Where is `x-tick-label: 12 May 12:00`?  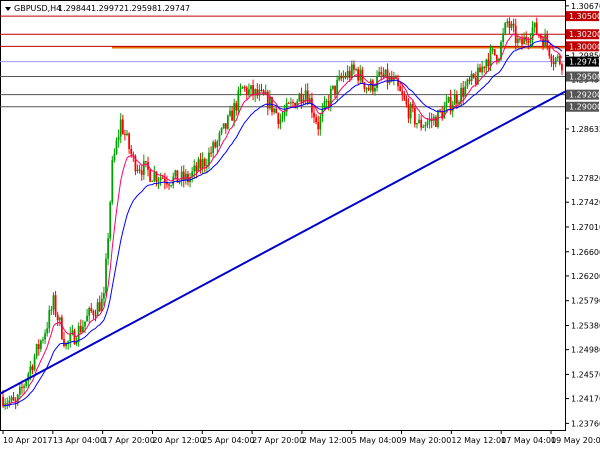 x-tick-label: 12 May 12:00 is located at coordinates (478, 440).